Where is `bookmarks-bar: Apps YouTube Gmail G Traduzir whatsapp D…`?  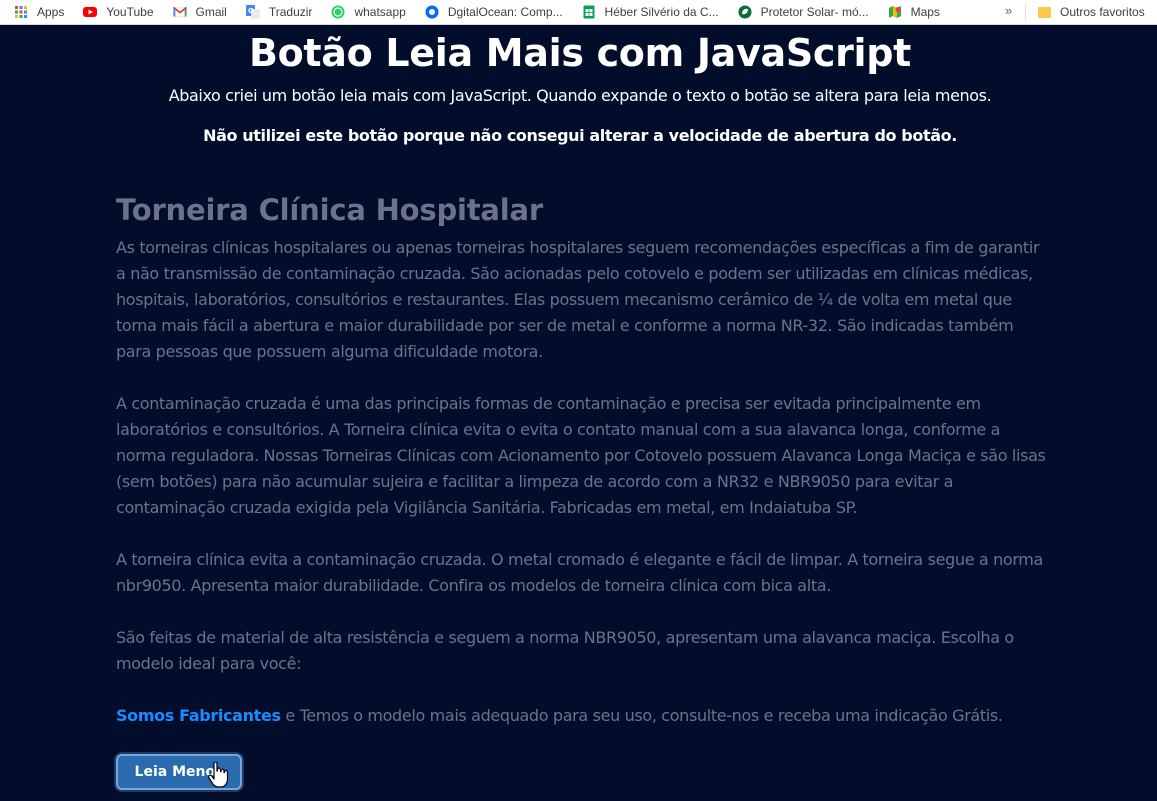
bookmarks-bar: Apps YouTube Gmail G Traduzir whatsapp D… is located at coordinates (578, 12).